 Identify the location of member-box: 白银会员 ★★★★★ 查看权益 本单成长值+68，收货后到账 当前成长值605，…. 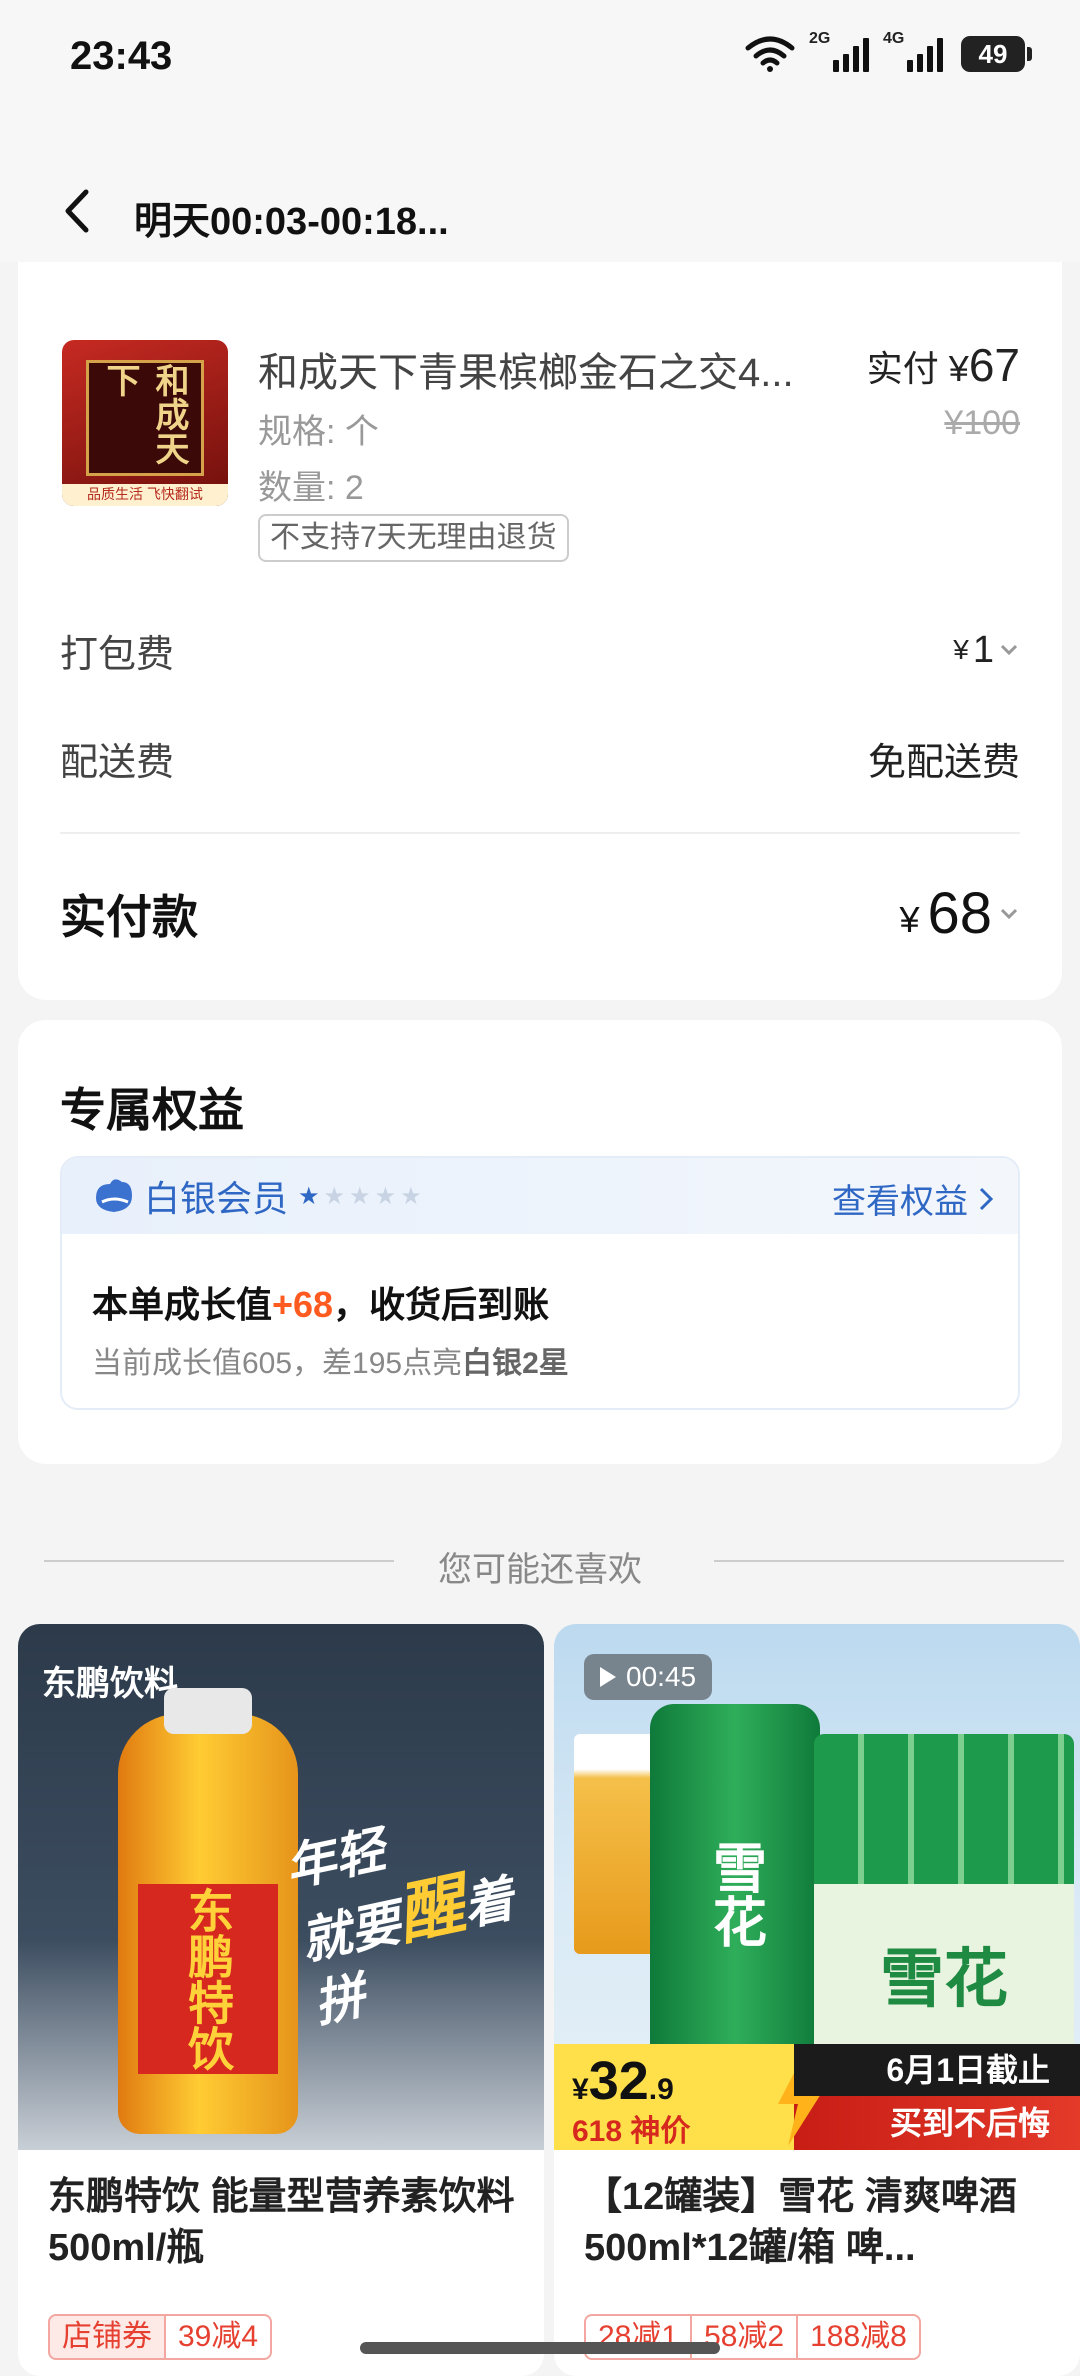
(540, 1283).